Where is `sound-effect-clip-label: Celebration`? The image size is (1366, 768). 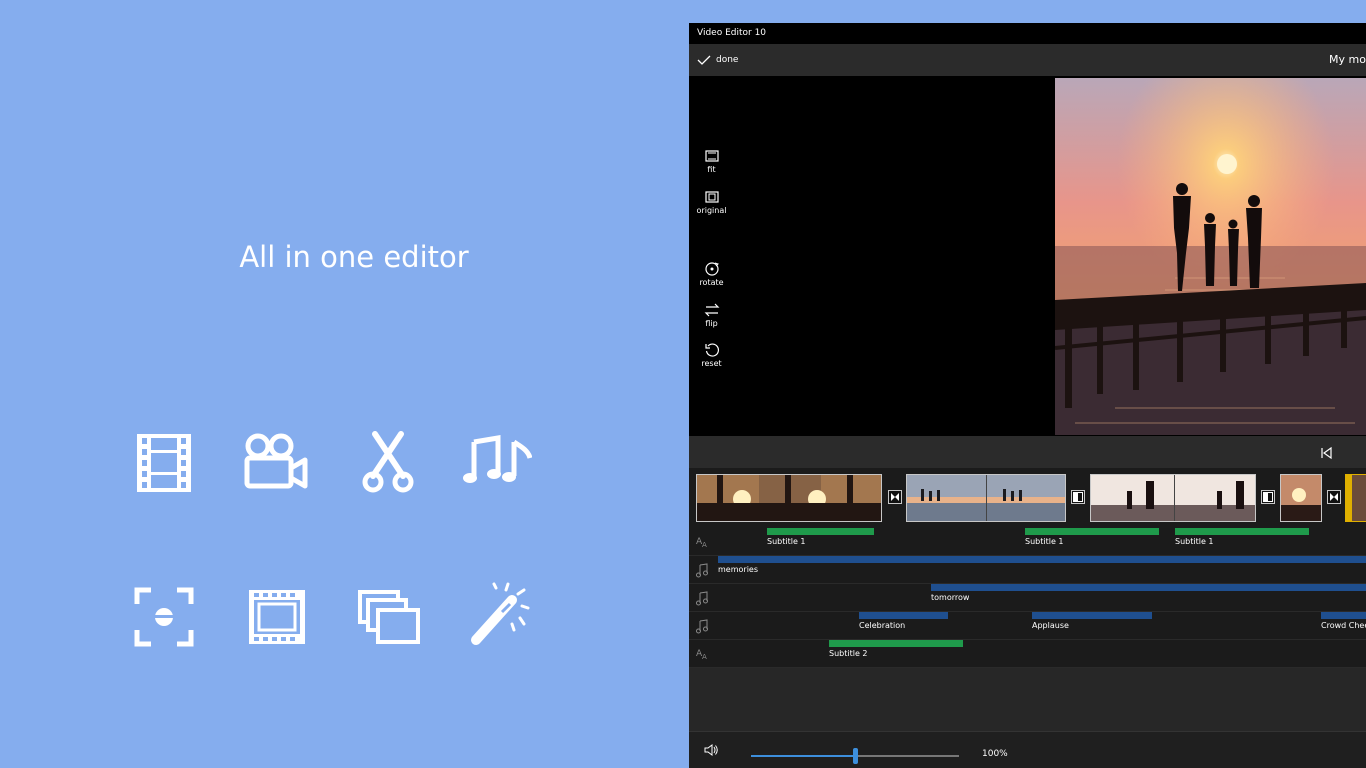 sound-effect-clip-label: Celebration is located at coordinates (882, 625).